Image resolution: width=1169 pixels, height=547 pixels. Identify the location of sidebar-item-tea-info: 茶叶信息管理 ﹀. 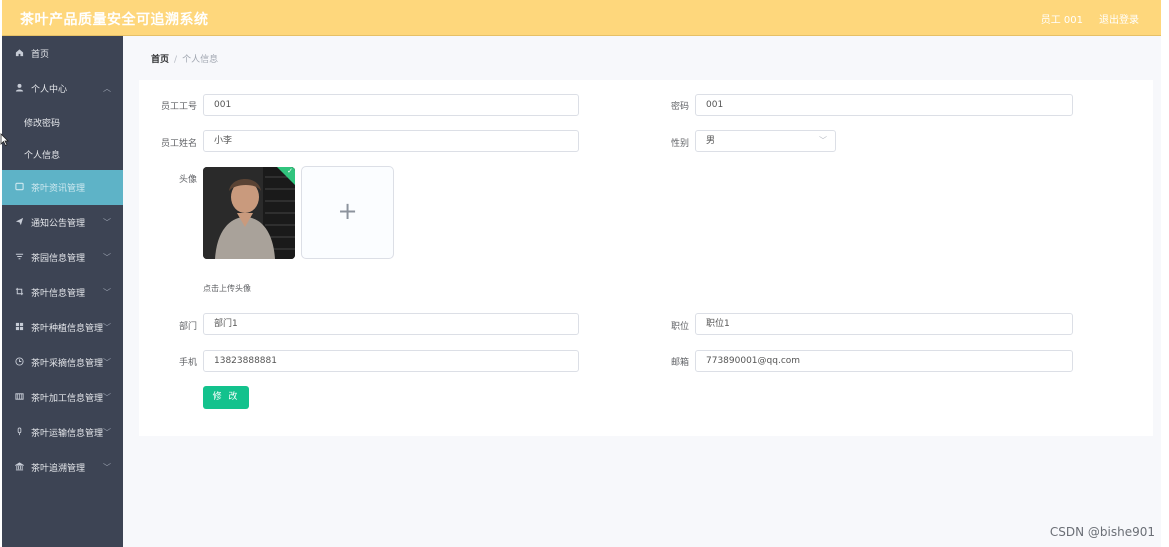
(62, 292).